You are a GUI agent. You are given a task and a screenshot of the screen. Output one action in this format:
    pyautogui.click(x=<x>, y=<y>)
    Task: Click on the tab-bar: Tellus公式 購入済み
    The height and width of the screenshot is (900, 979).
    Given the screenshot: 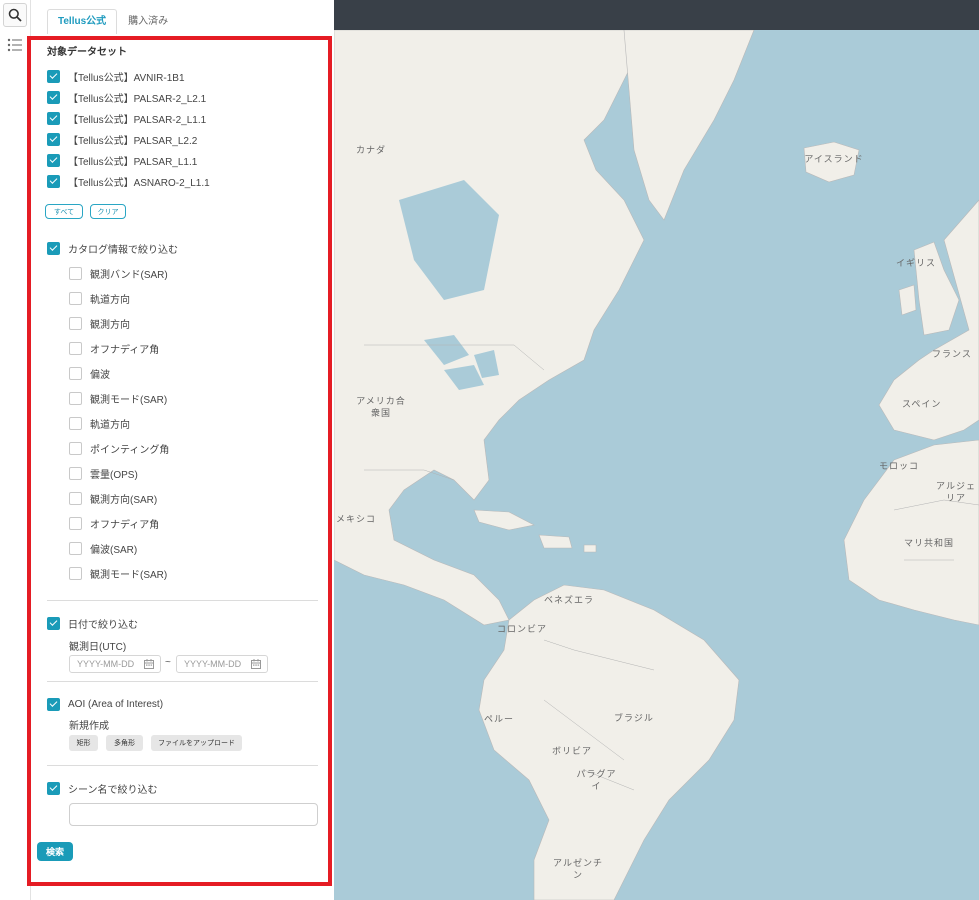 What is the action you would take?
    pyautogui.click(x=113, y=21)
    